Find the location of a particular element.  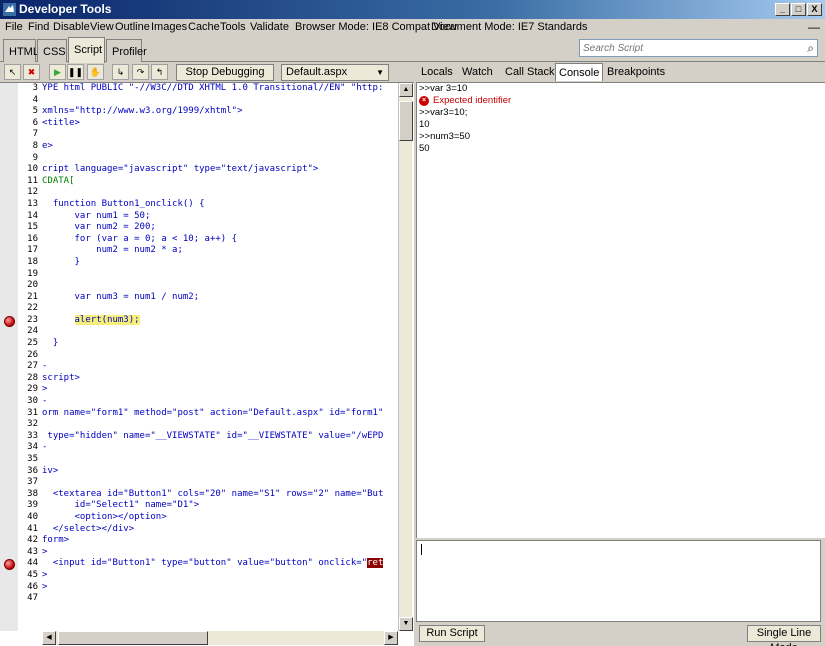

line-number: 4 is located at coordinates (35, 99).